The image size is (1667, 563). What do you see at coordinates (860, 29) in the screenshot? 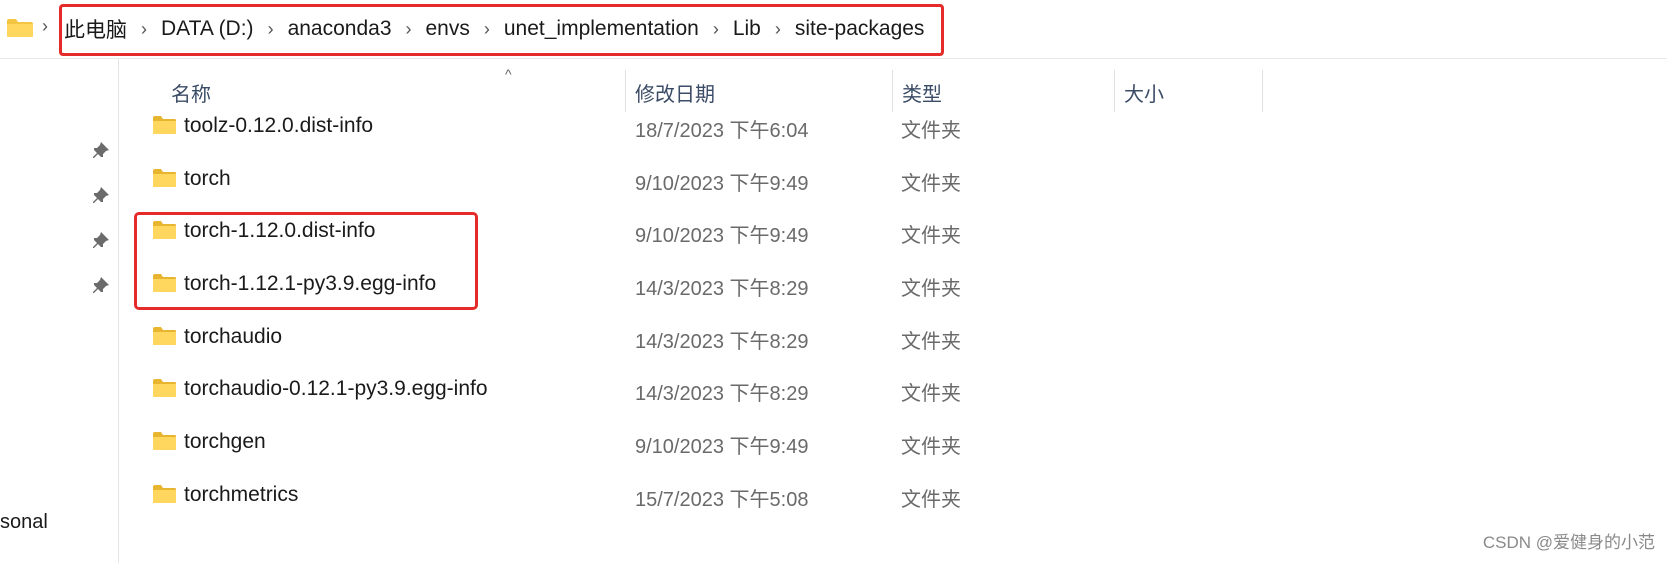
I see `breadcrumb-item-site-packages: site-packages` at bounding box center [860, 29].